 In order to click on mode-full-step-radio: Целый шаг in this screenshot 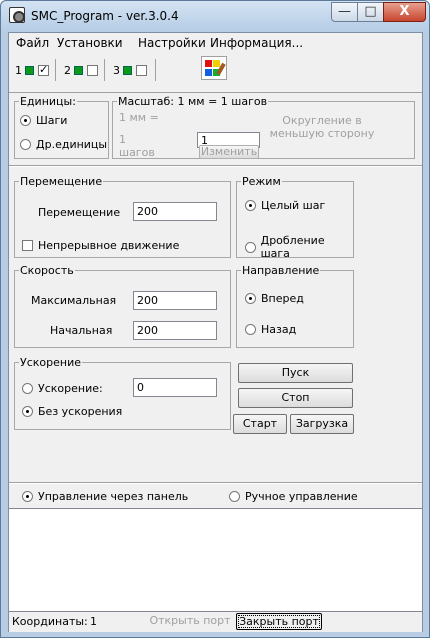, I will do `click(285, 205)`.